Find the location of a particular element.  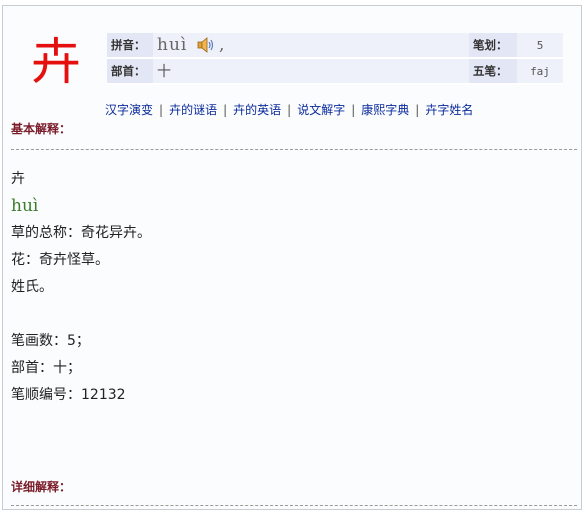

link-riddle: 卉的谜语 is located at coordinates (193, 110).